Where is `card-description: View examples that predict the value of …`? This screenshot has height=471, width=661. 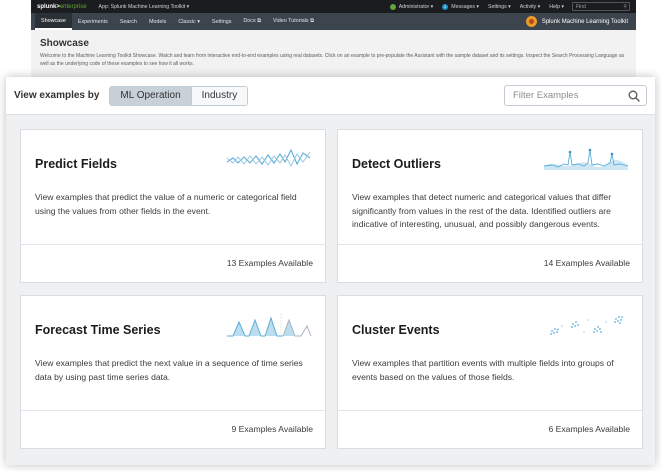
card-description: View examples that predict the value of … is located at coordinates (166, 204).